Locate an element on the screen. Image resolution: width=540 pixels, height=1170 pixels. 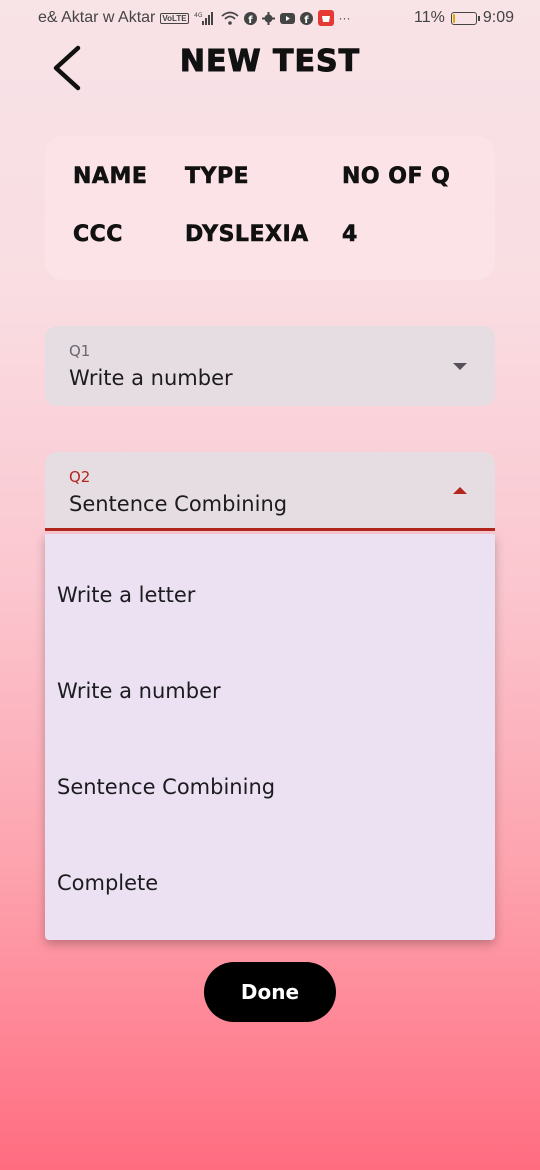
menu-item-write-a-number: Write a number is located at coordinates (270, 691).